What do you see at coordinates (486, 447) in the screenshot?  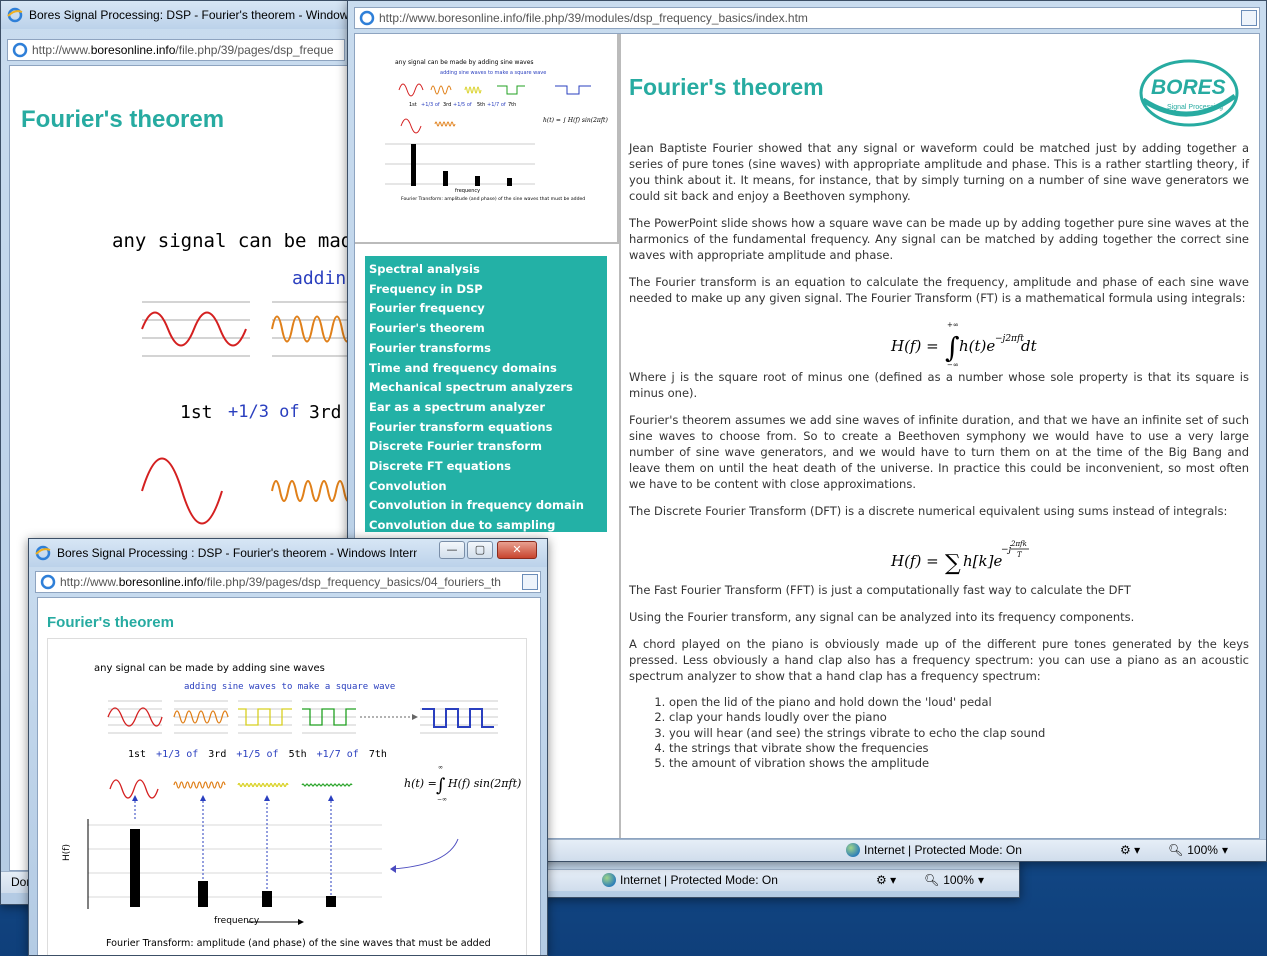 I see `nav-discrete-fourier-transform: Discrete Fourier transform` at bounding box center [486, 447].